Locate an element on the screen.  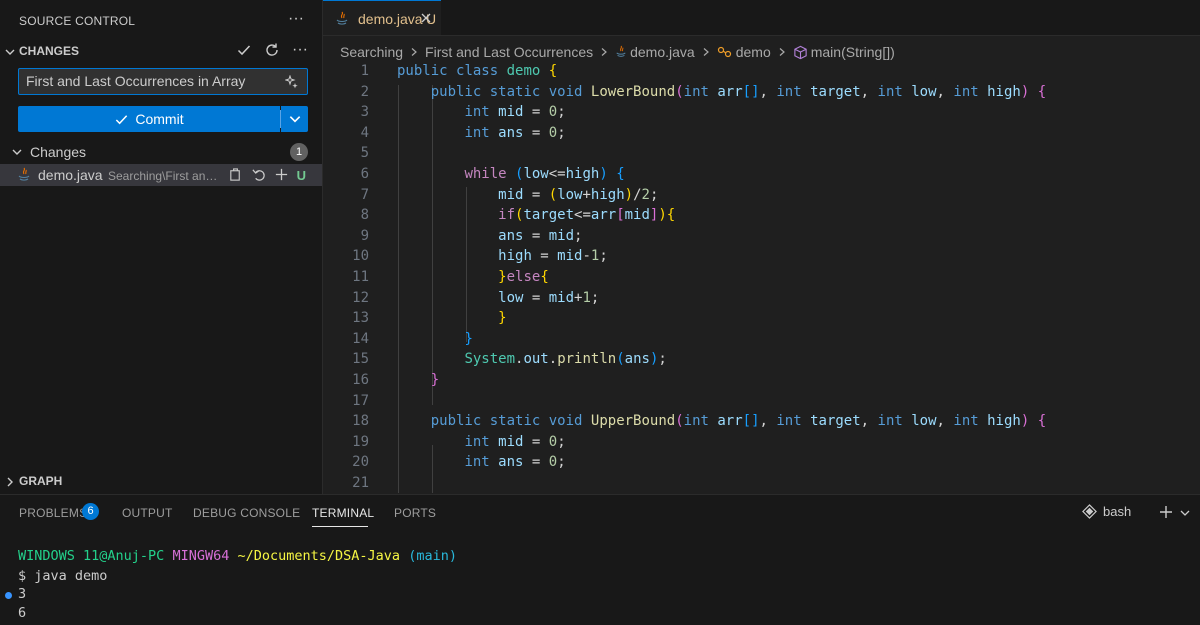
problems-count-badge: 6 is located at coordinates (90, 511).